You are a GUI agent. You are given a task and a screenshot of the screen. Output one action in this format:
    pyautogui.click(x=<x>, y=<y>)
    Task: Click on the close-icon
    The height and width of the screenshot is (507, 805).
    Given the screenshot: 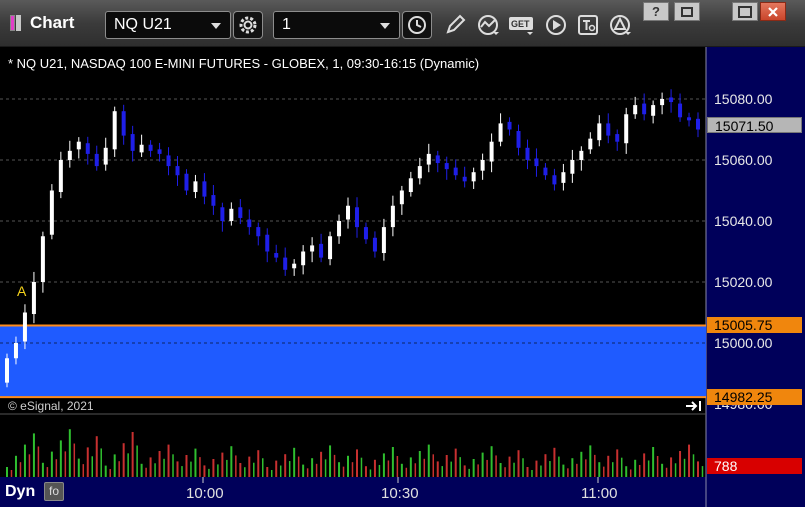 What is the action you would take?
    pyautogui.click(x=773, y=11)
    